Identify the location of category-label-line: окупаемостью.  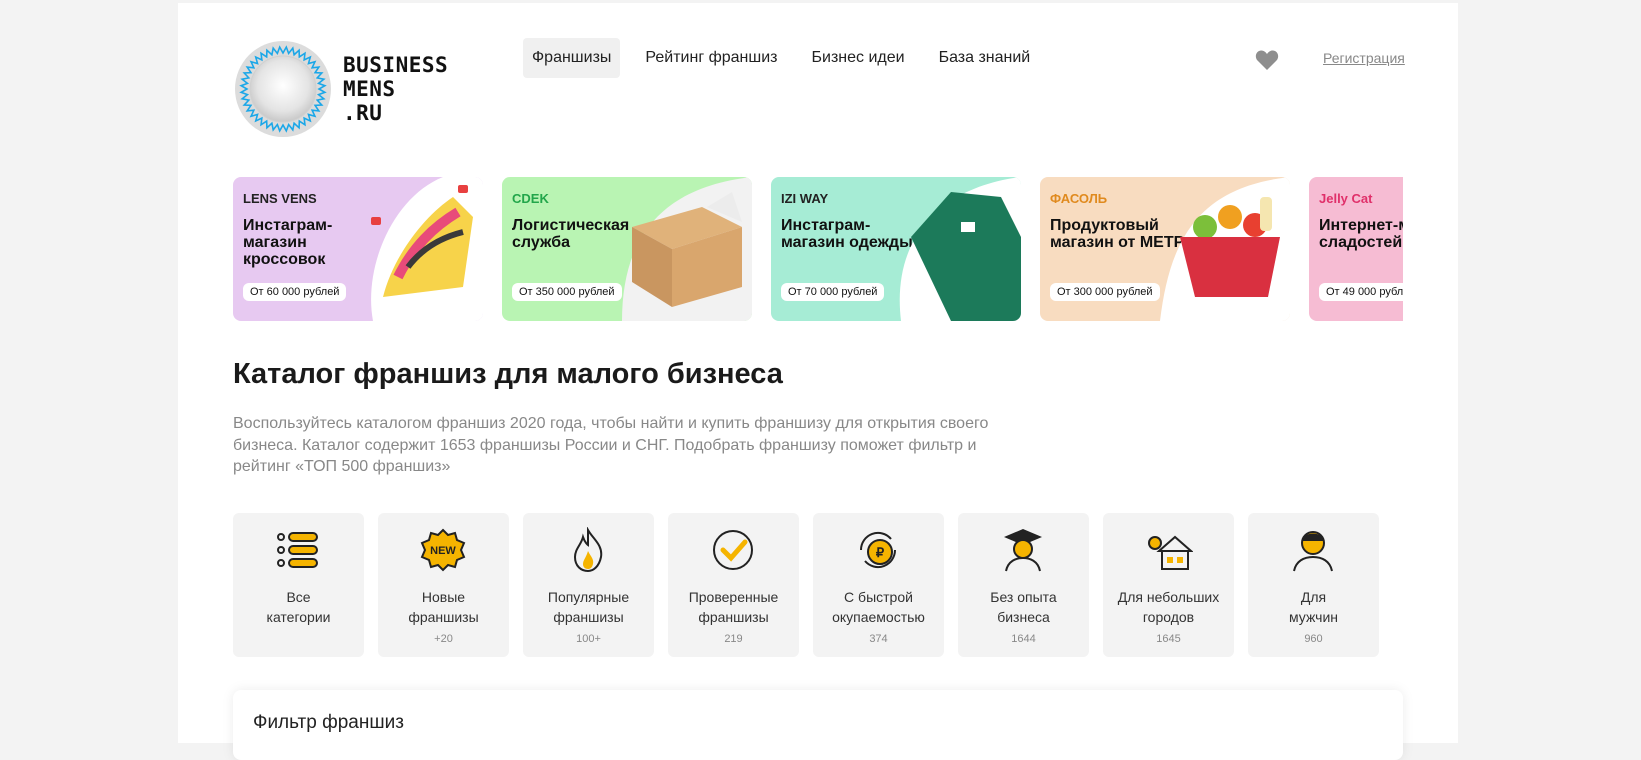
(878, 617).